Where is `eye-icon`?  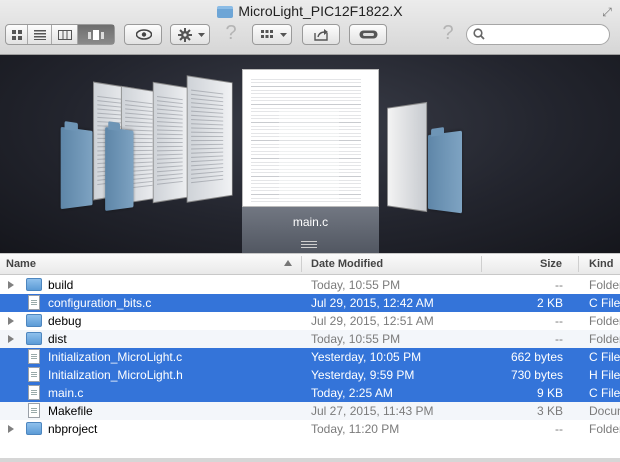
eye-icon is located at coordinates (144, 34).